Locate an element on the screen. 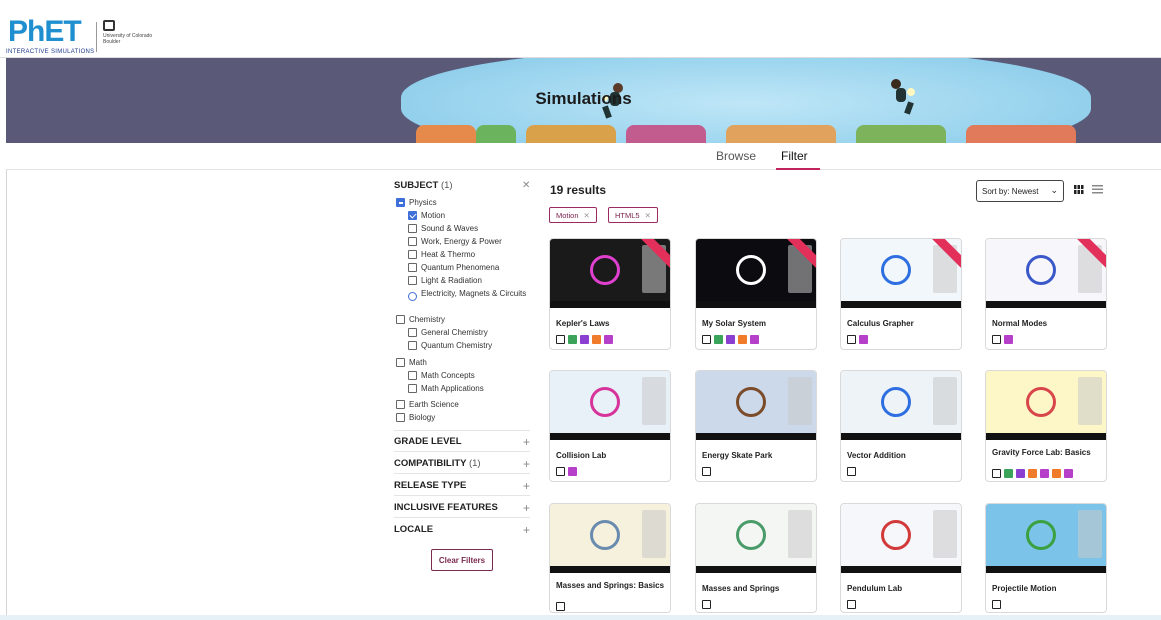  simulation-card: Pendulum Lab is located at coordinates (901, 558).